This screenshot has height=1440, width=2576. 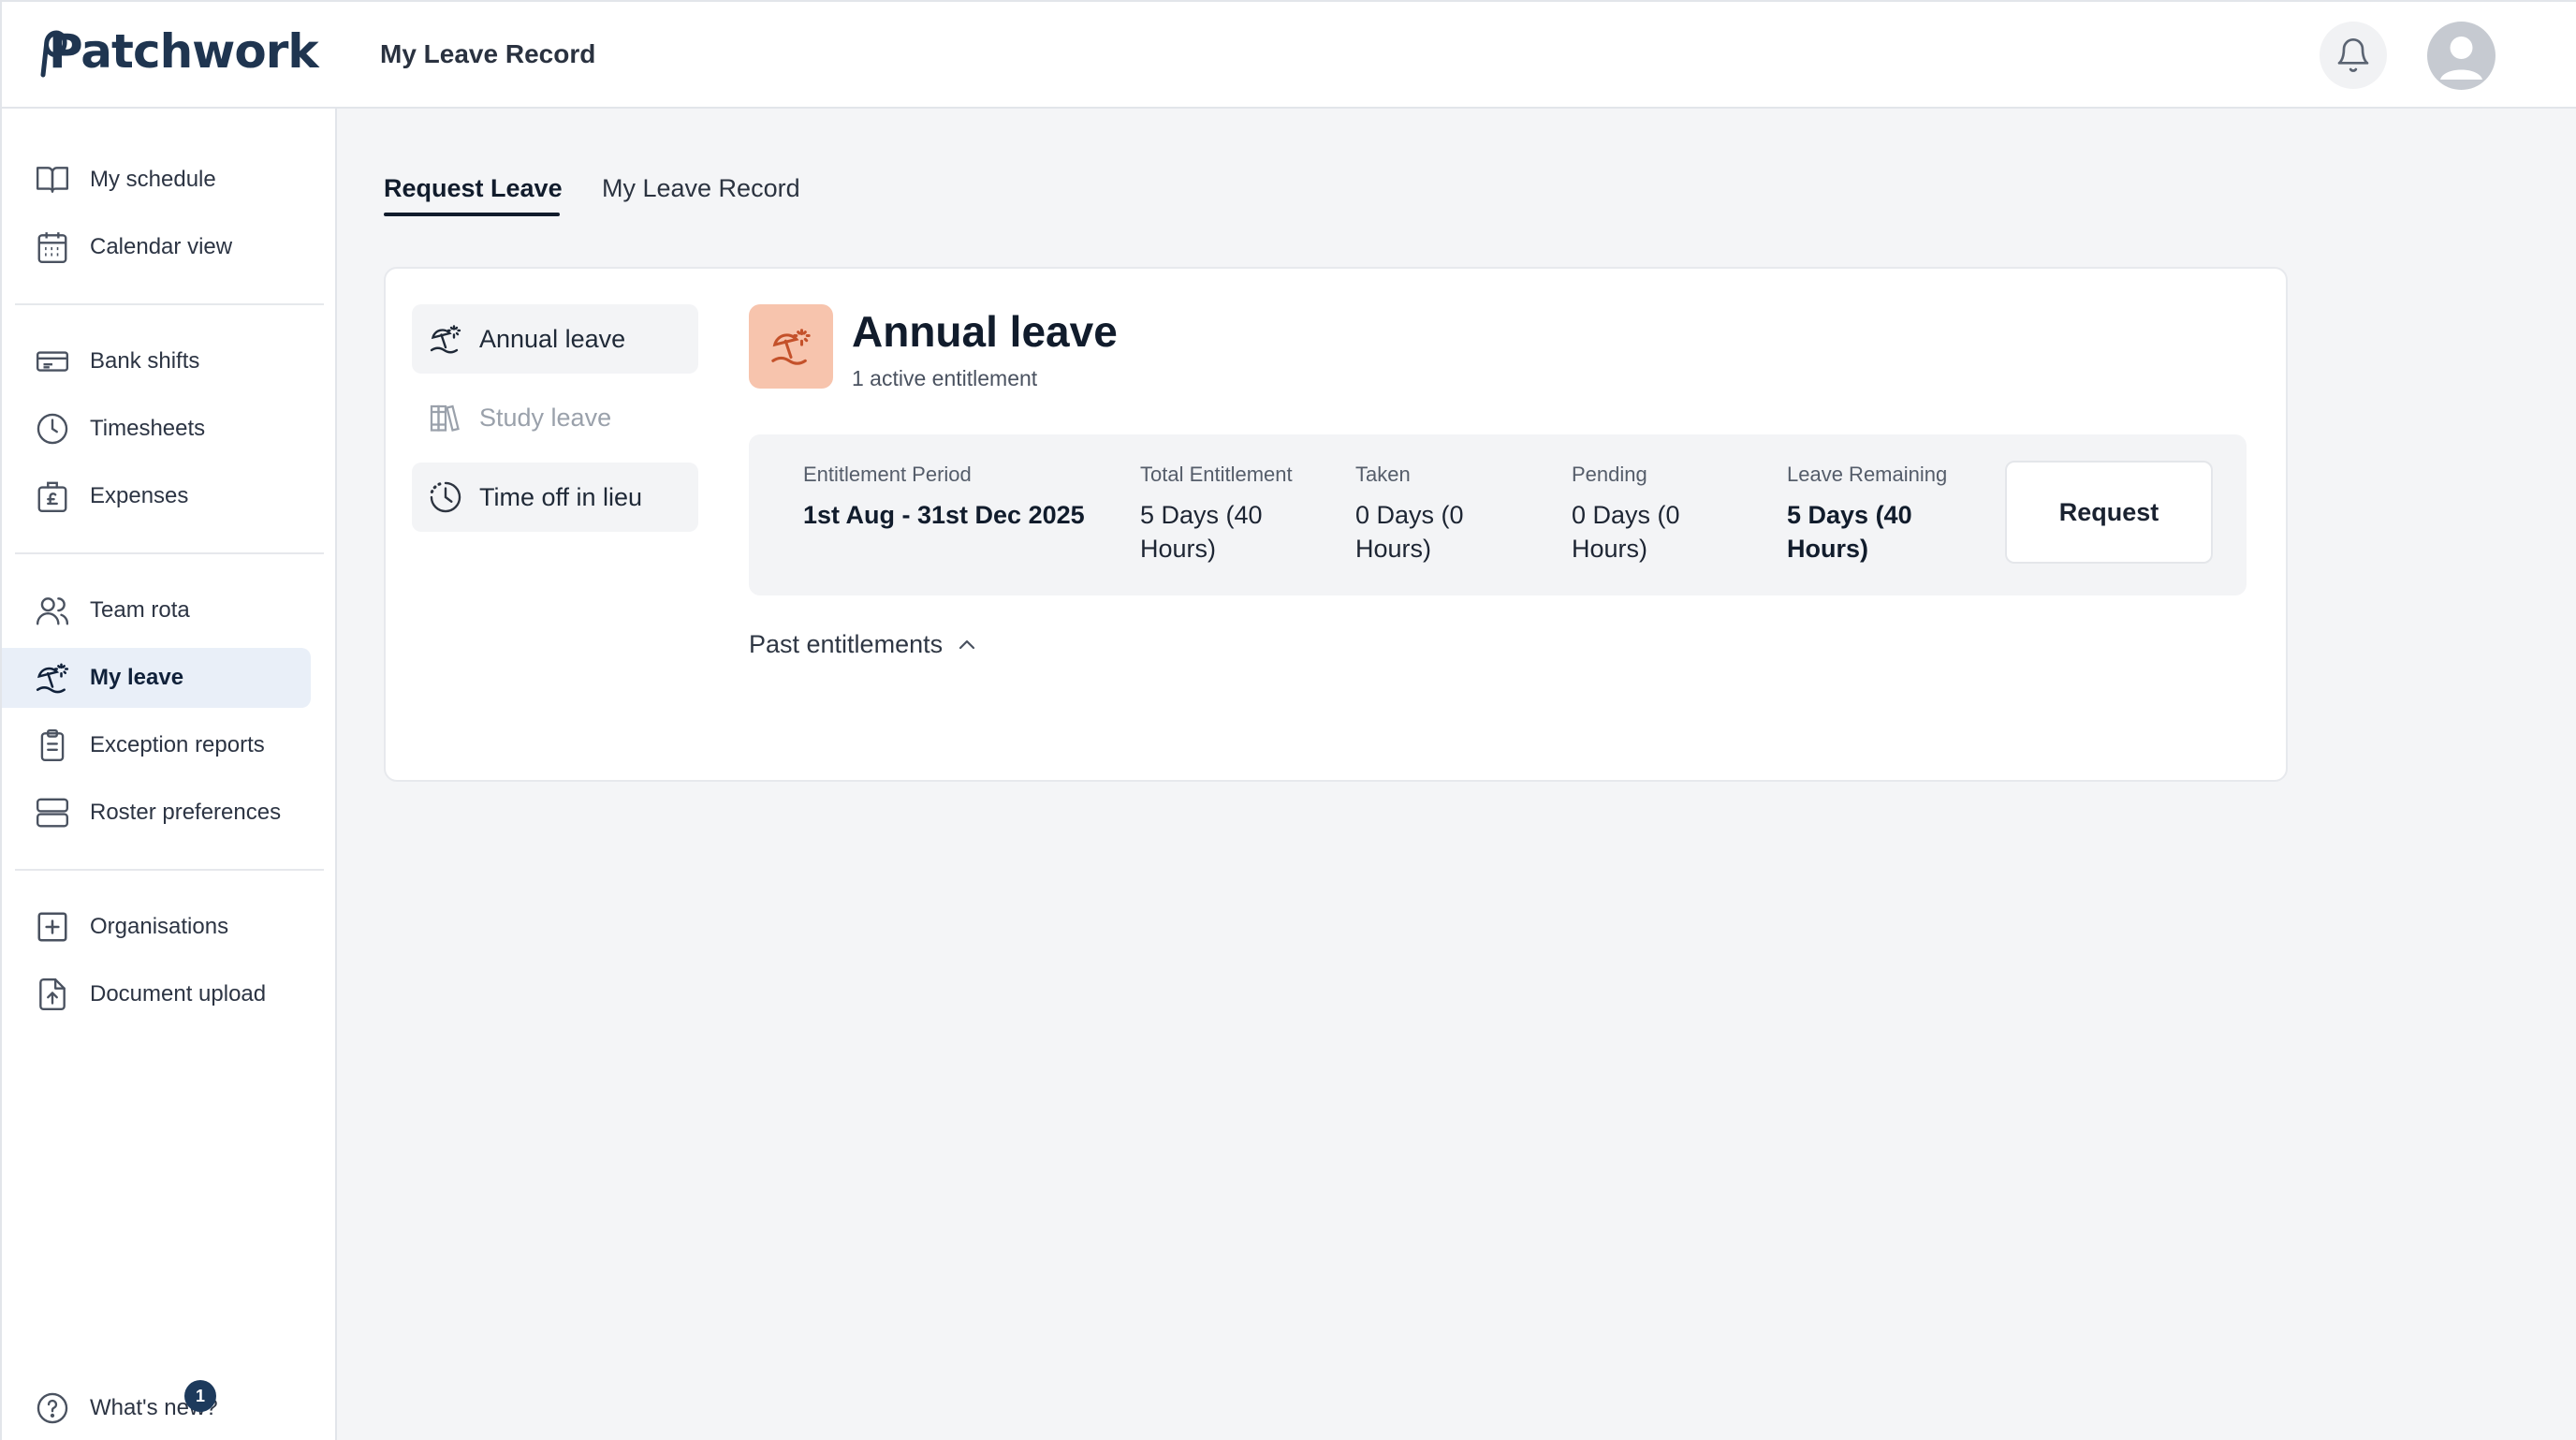 I want to click on file-upload-icon, so click(x=52, y=994).